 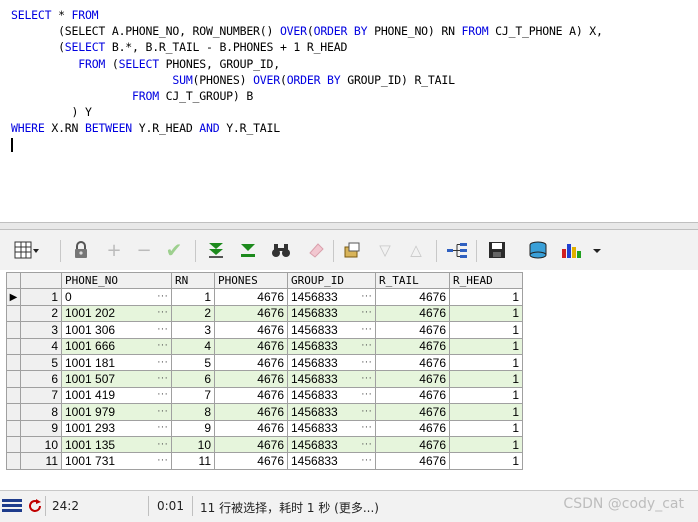 I want to click on table-row: 8 ··· 1001 979 8 4676 ··· 1456833 4676 1, so click(x=264, y=412).